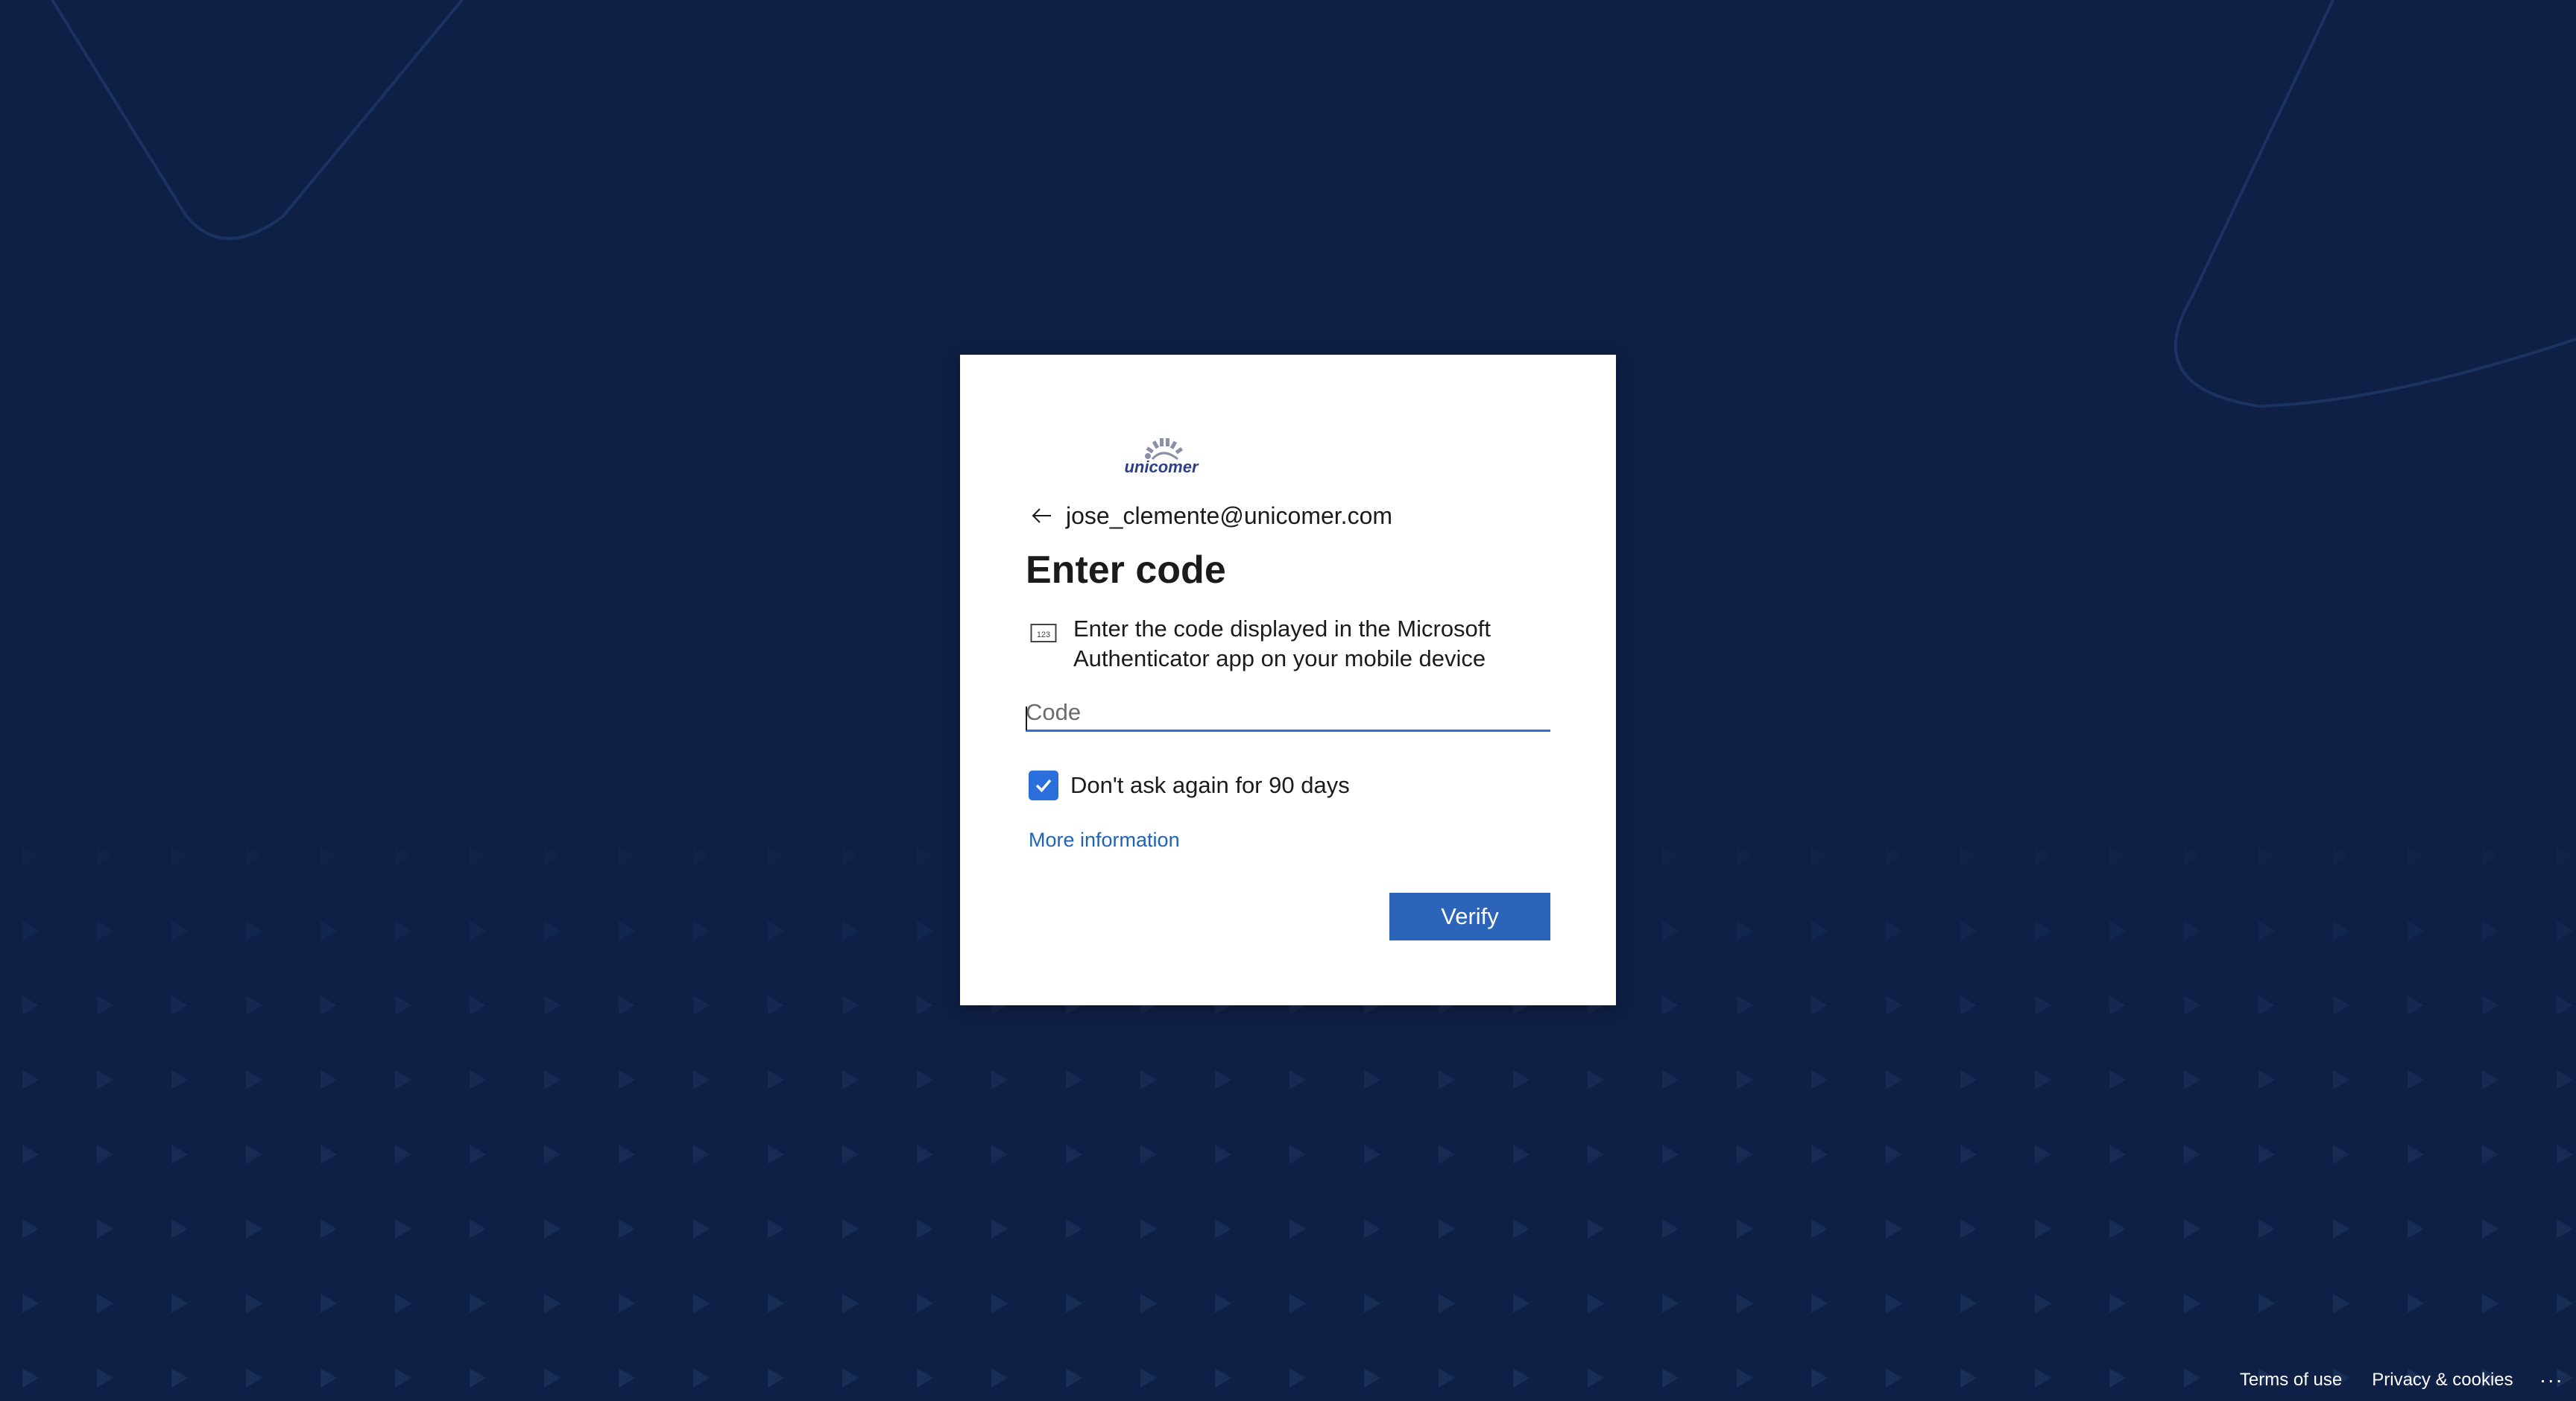 The width and height of the screenshot is (2576, 1401). I want to click on identity-email: jose_clemente@unicomer.com, so click(1229, 515).